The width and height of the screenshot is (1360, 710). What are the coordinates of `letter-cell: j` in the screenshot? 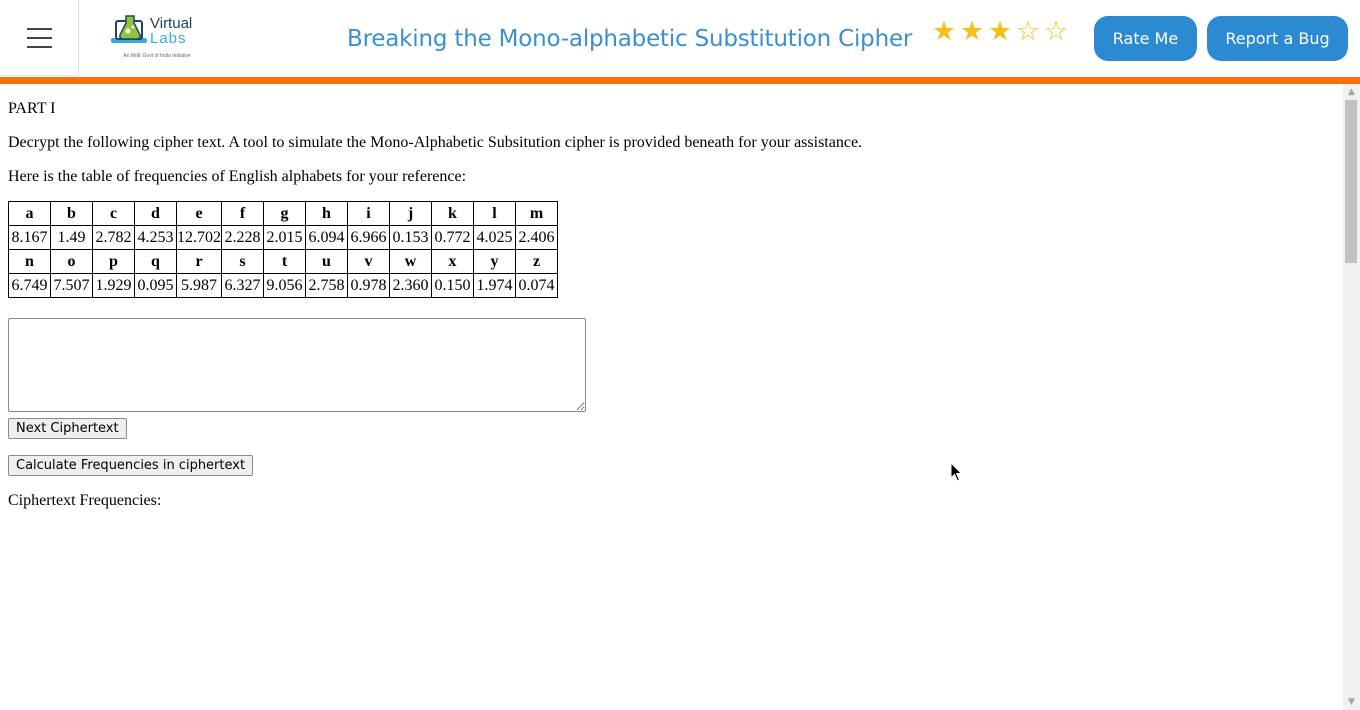 It's located at (410, 213).